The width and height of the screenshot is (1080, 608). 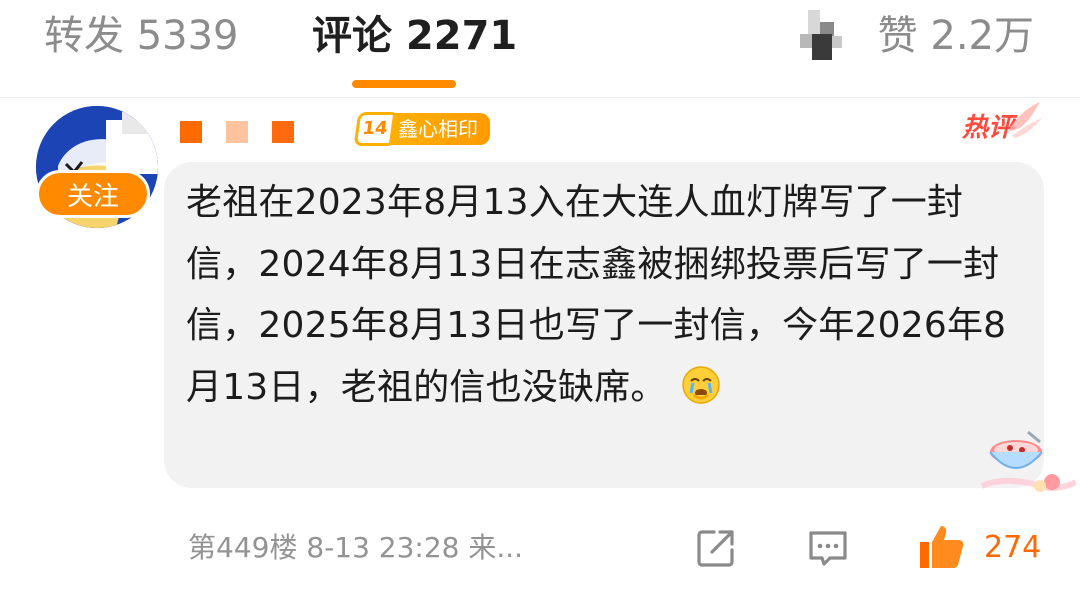 I want to click on tab-forward: 转发 5339, so click(x=141, y=36).